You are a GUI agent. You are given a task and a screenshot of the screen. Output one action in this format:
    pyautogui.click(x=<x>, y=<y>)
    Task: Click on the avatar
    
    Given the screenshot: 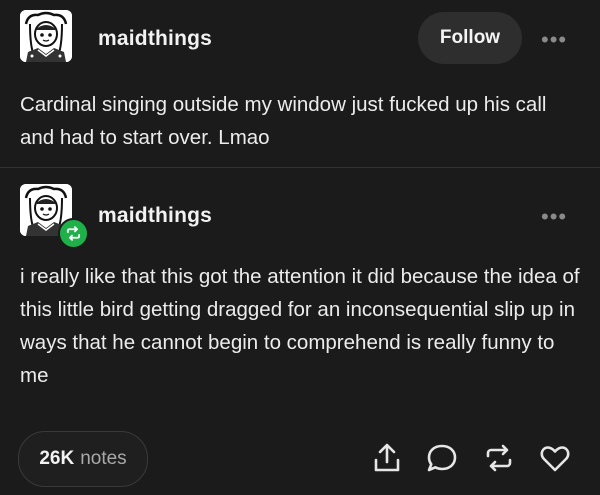 What is the action you would take?
    pyautogui.click(x=46, y=36)
    